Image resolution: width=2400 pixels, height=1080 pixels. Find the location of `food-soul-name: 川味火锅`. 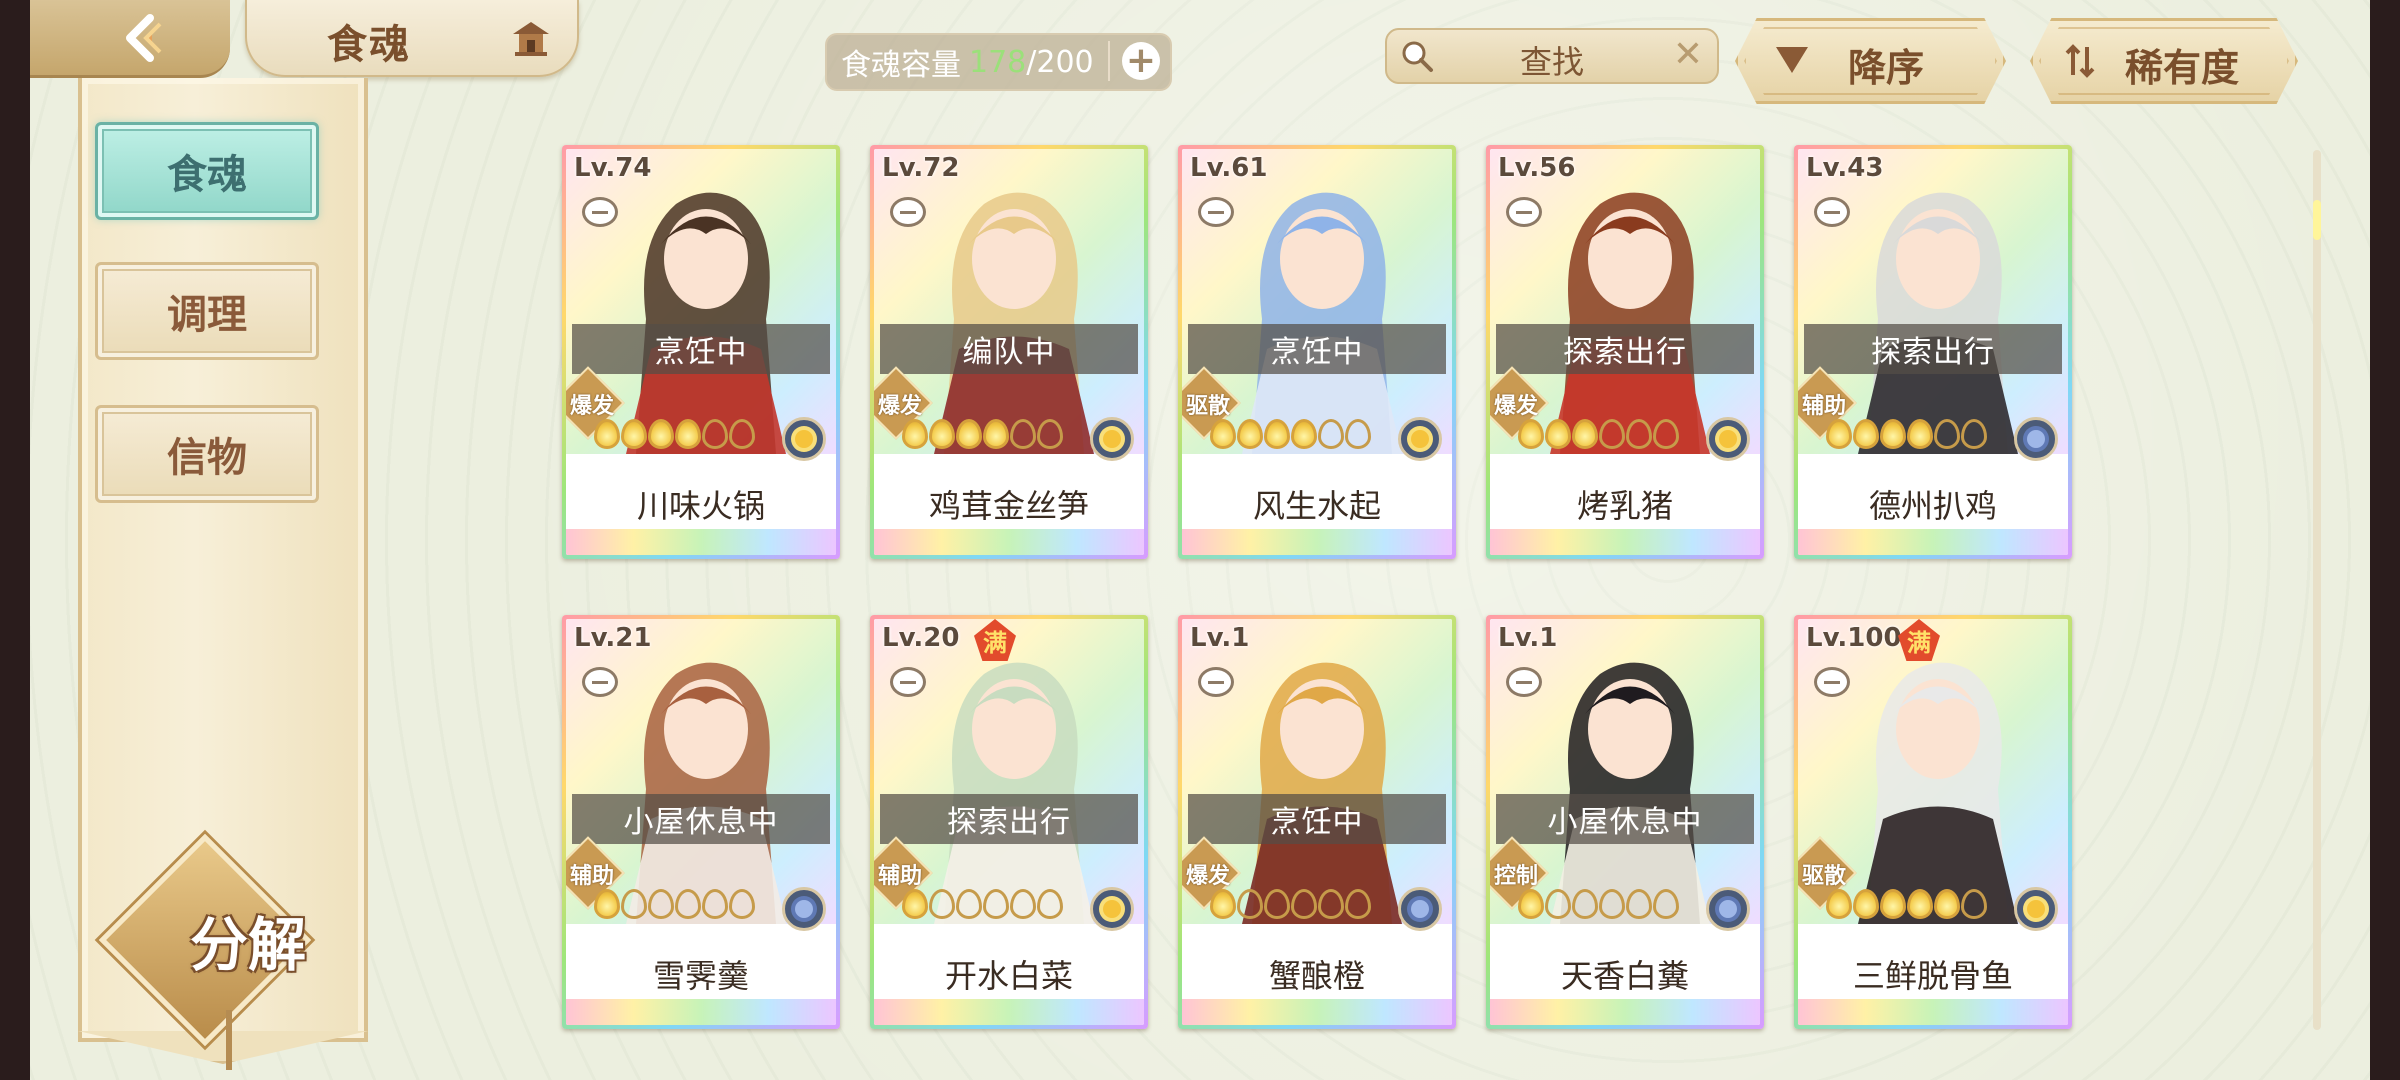

food-soul-name: 川味火锅 is located at coordinates (700, 506).